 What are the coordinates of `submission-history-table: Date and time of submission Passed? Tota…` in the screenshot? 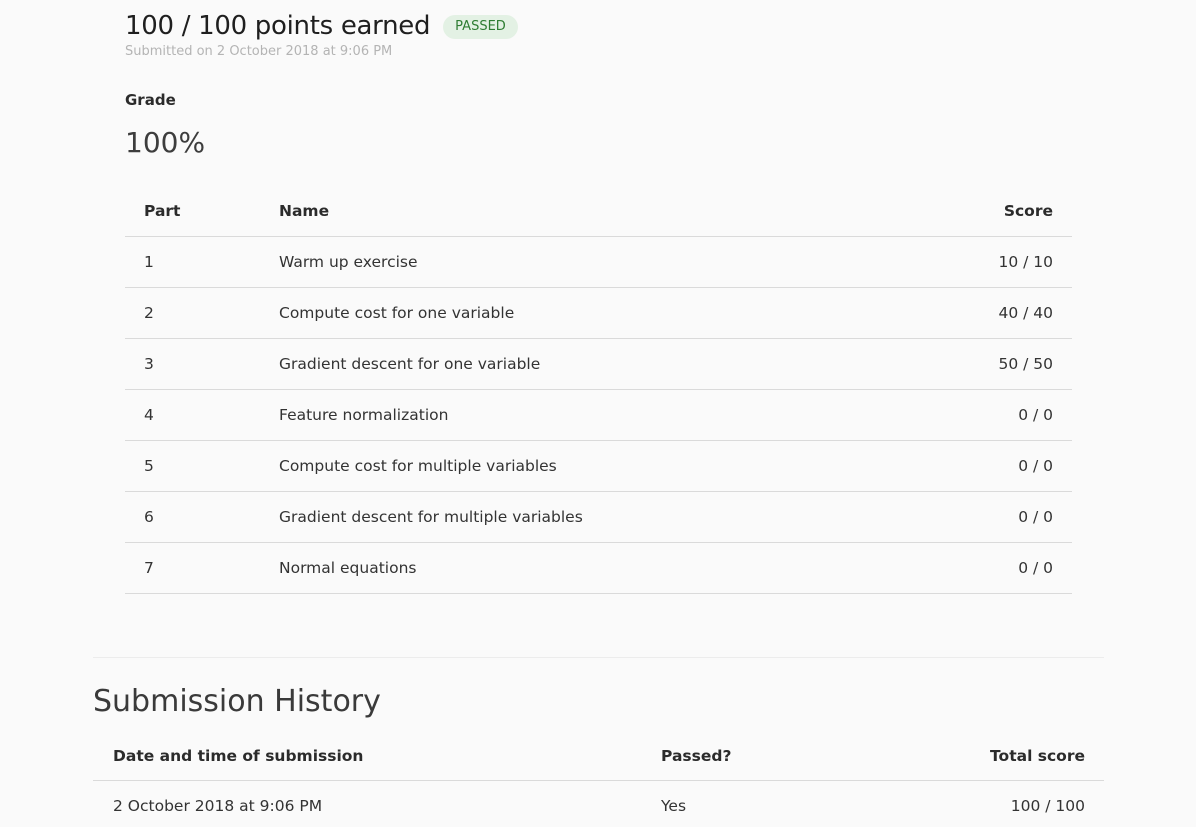 It's located at (598, 779).